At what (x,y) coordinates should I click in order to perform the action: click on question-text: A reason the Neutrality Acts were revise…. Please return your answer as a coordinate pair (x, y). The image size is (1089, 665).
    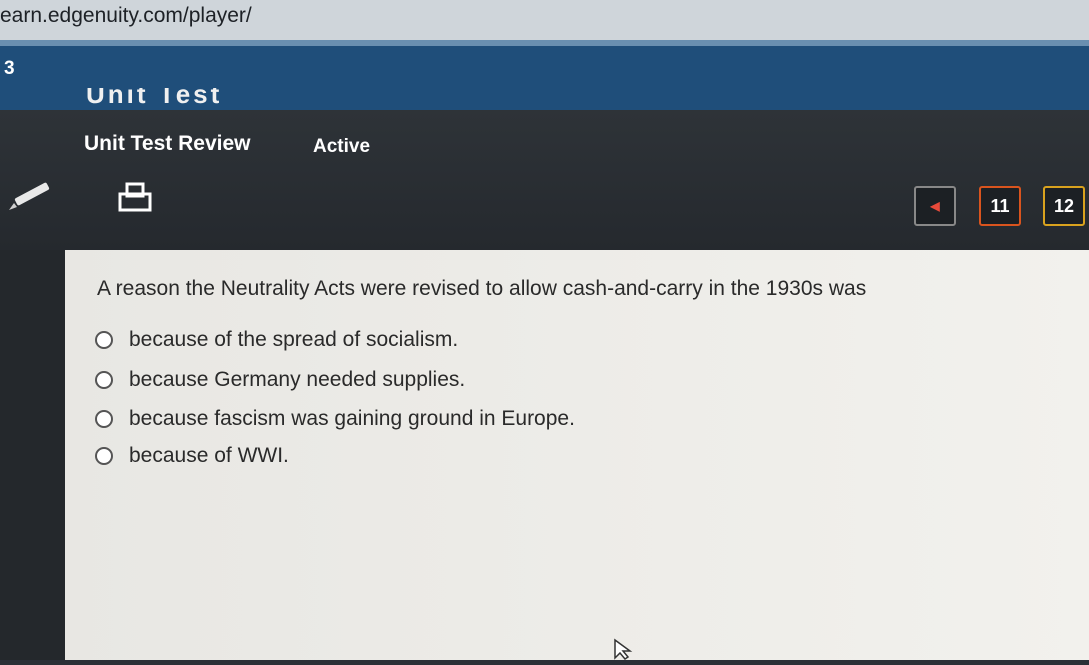
    Looking at the image, I should click on (482, 288).